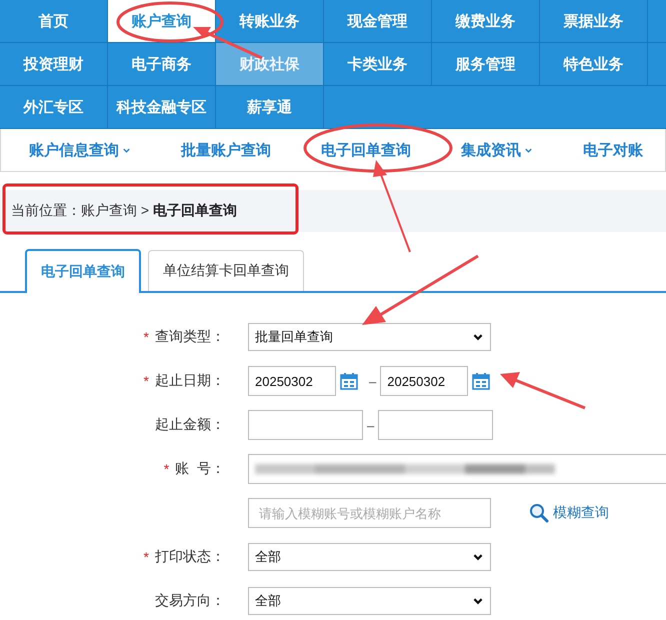 The image size is (666, 620). Describe the element at coordinates (226, 270) in the screenshot. I see `tab: 单位结算卡回单查询` at that location.